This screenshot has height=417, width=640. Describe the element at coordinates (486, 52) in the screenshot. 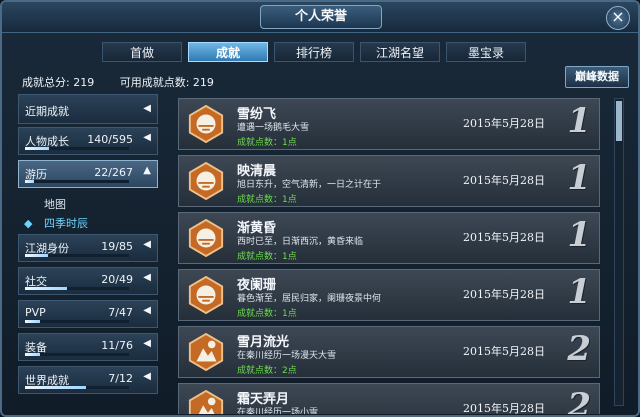

I see `tab-calligraphy-record: 墨宝录` at that location.